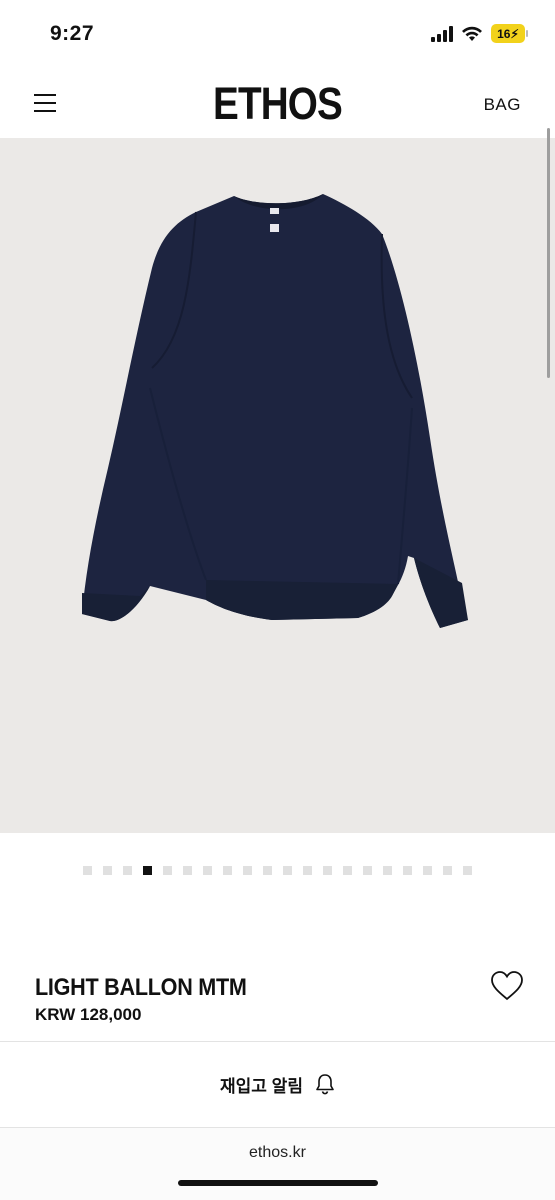  Describe the element at coordinates (278, 1183) in the screenshot. I see `home-indicator` at that location.